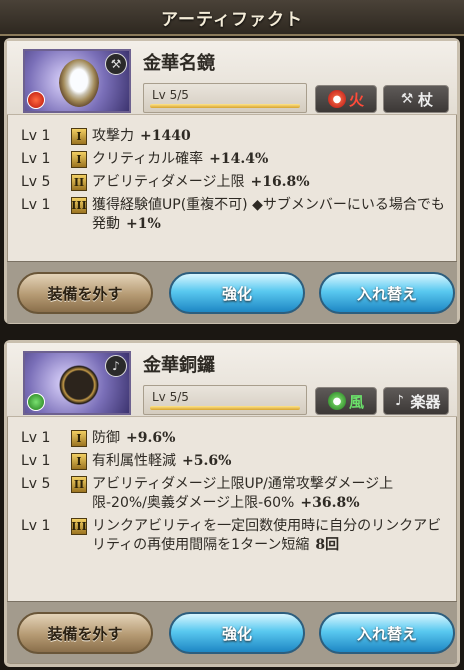 This screenshot has width=464, height=670. I want to click on skill-row: Lv 1 I 有利属性軽減 +5.6%, so click(233, 461).